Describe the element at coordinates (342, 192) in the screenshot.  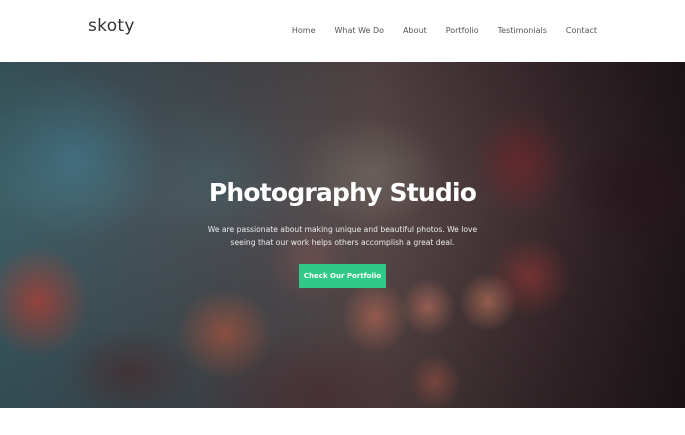
I see `hero-title: Photography Studio` at that location.